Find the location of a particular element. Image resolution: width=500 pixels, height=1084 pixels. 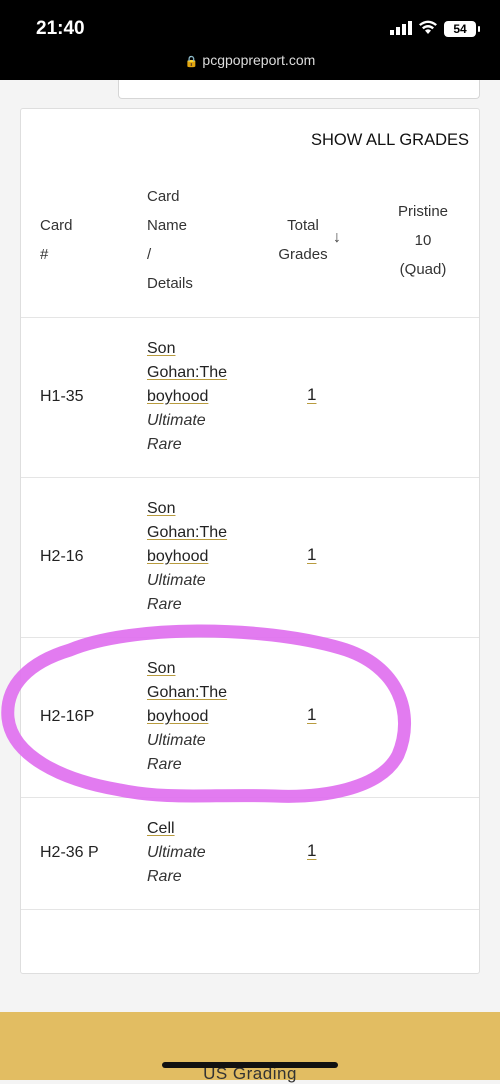

header-line: / is located at coordinates (149, 254).